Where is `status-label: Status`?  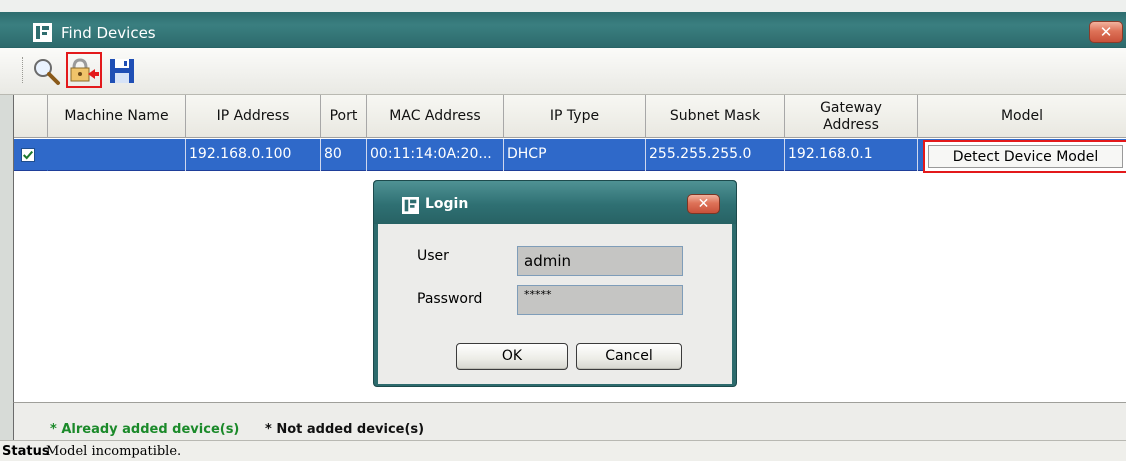
status-label: Status is located at coordinates (26, 451).